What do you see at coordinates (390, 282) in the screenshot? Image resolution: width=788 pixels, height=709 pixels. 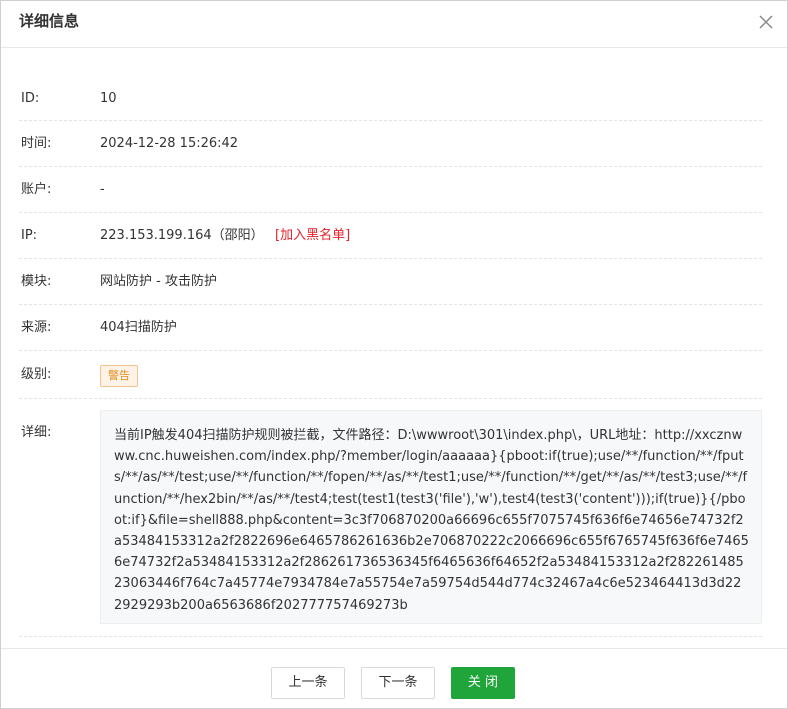 I see `row-module: 模块: 网站防护 - 攻击防护` at bounding box center [390, 282].